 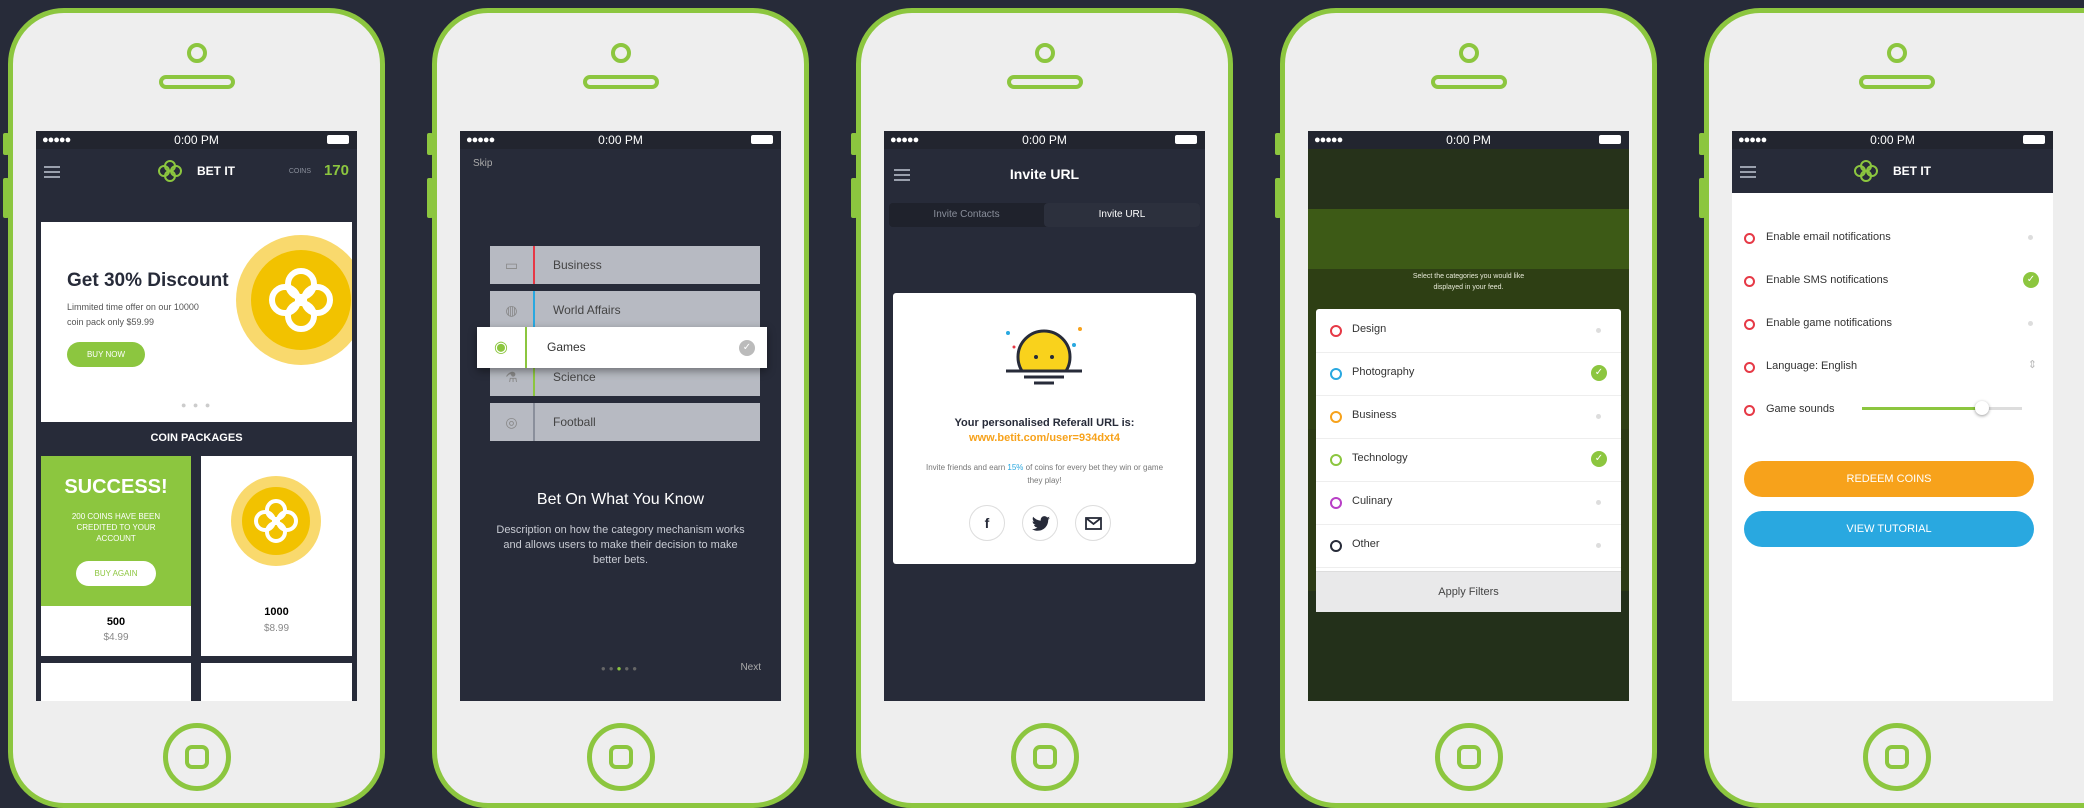 What do you see at coordinates (587, 310) in the screenshot?
I see `category-label: World Affairs` at bounding box center [587, 310].